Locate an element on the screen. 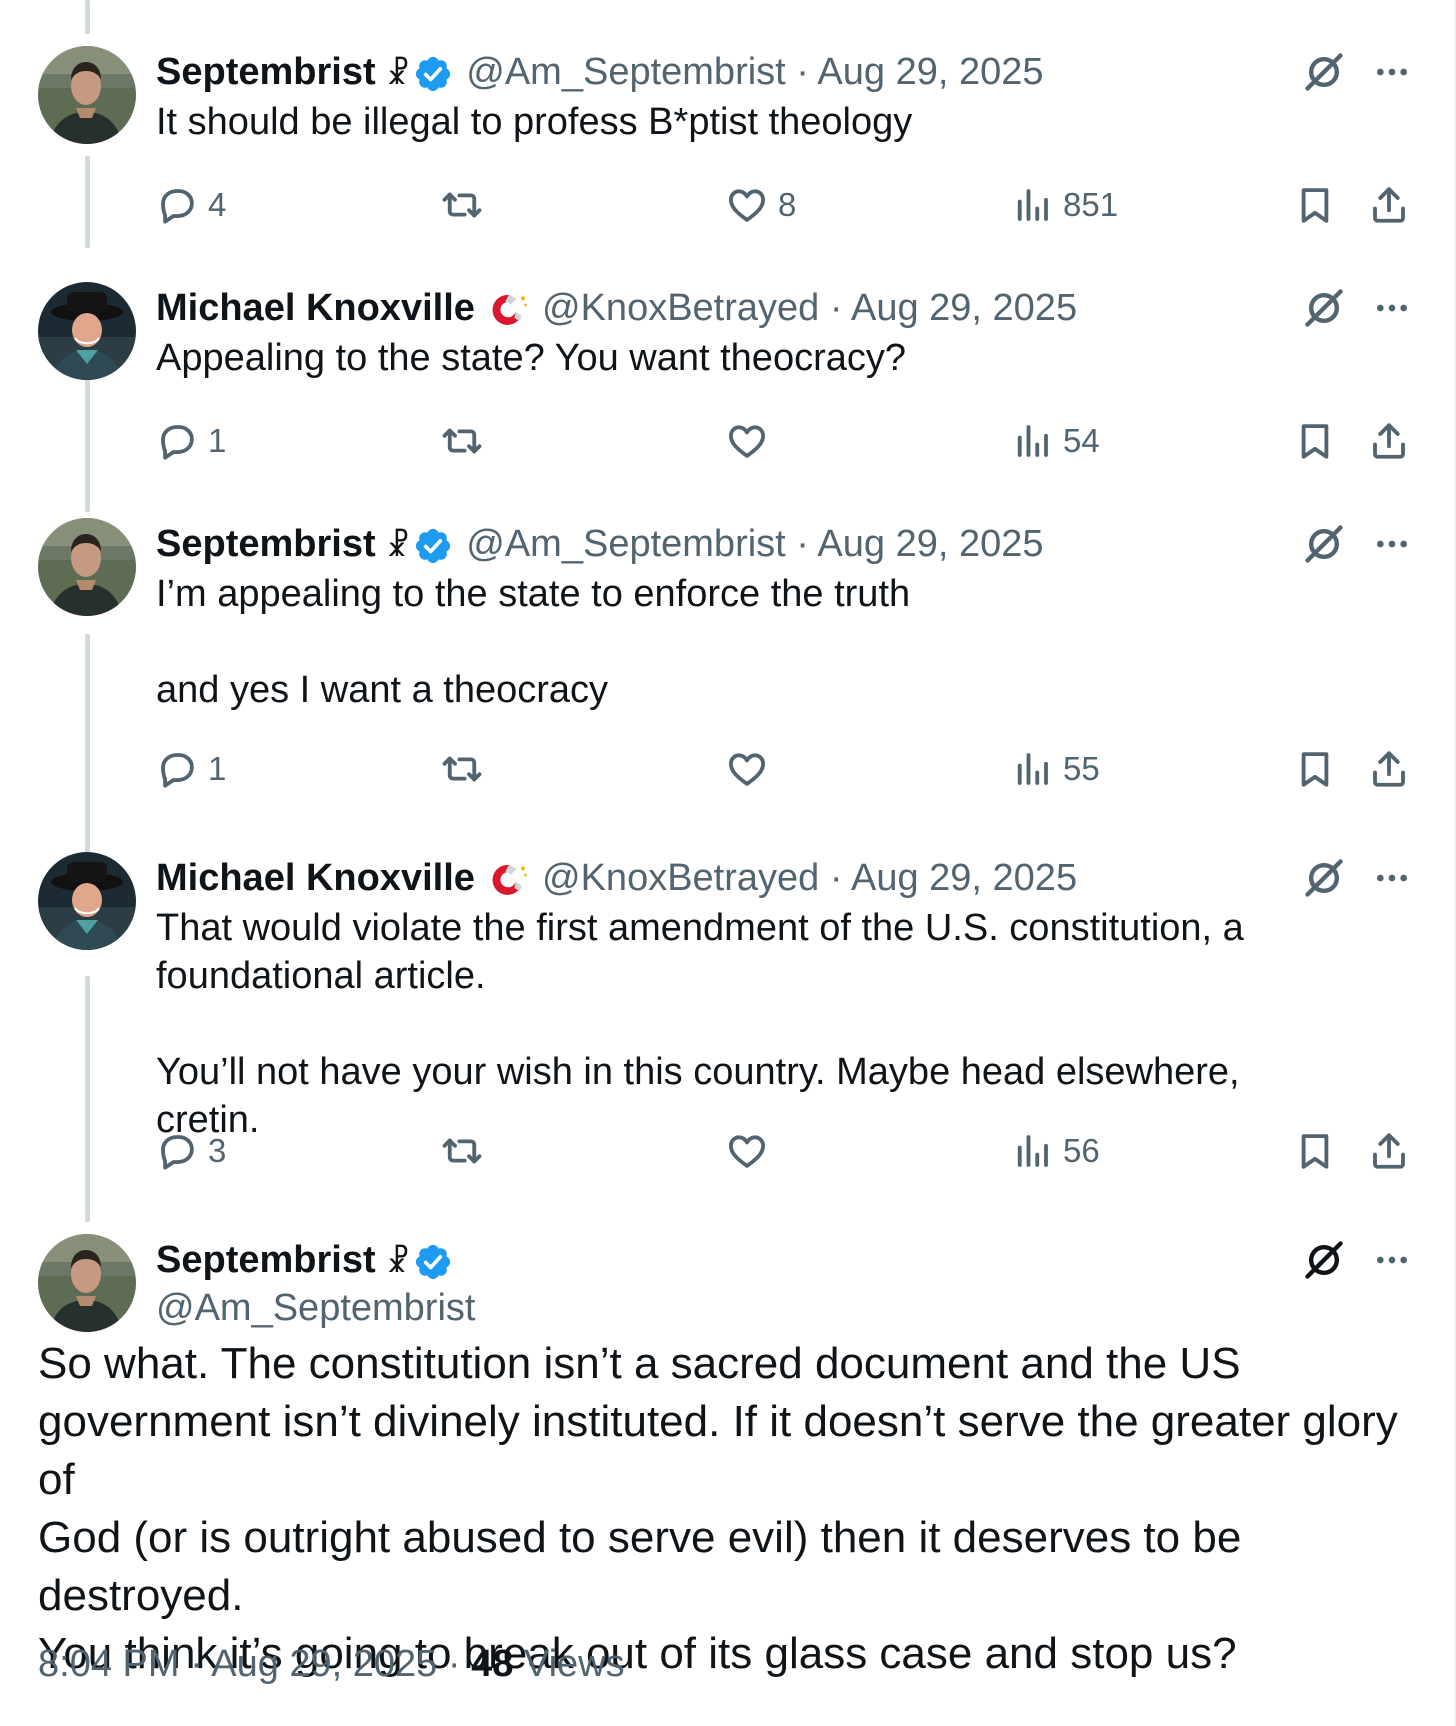  views-button: 851 is located at coordinates (1064, 205).